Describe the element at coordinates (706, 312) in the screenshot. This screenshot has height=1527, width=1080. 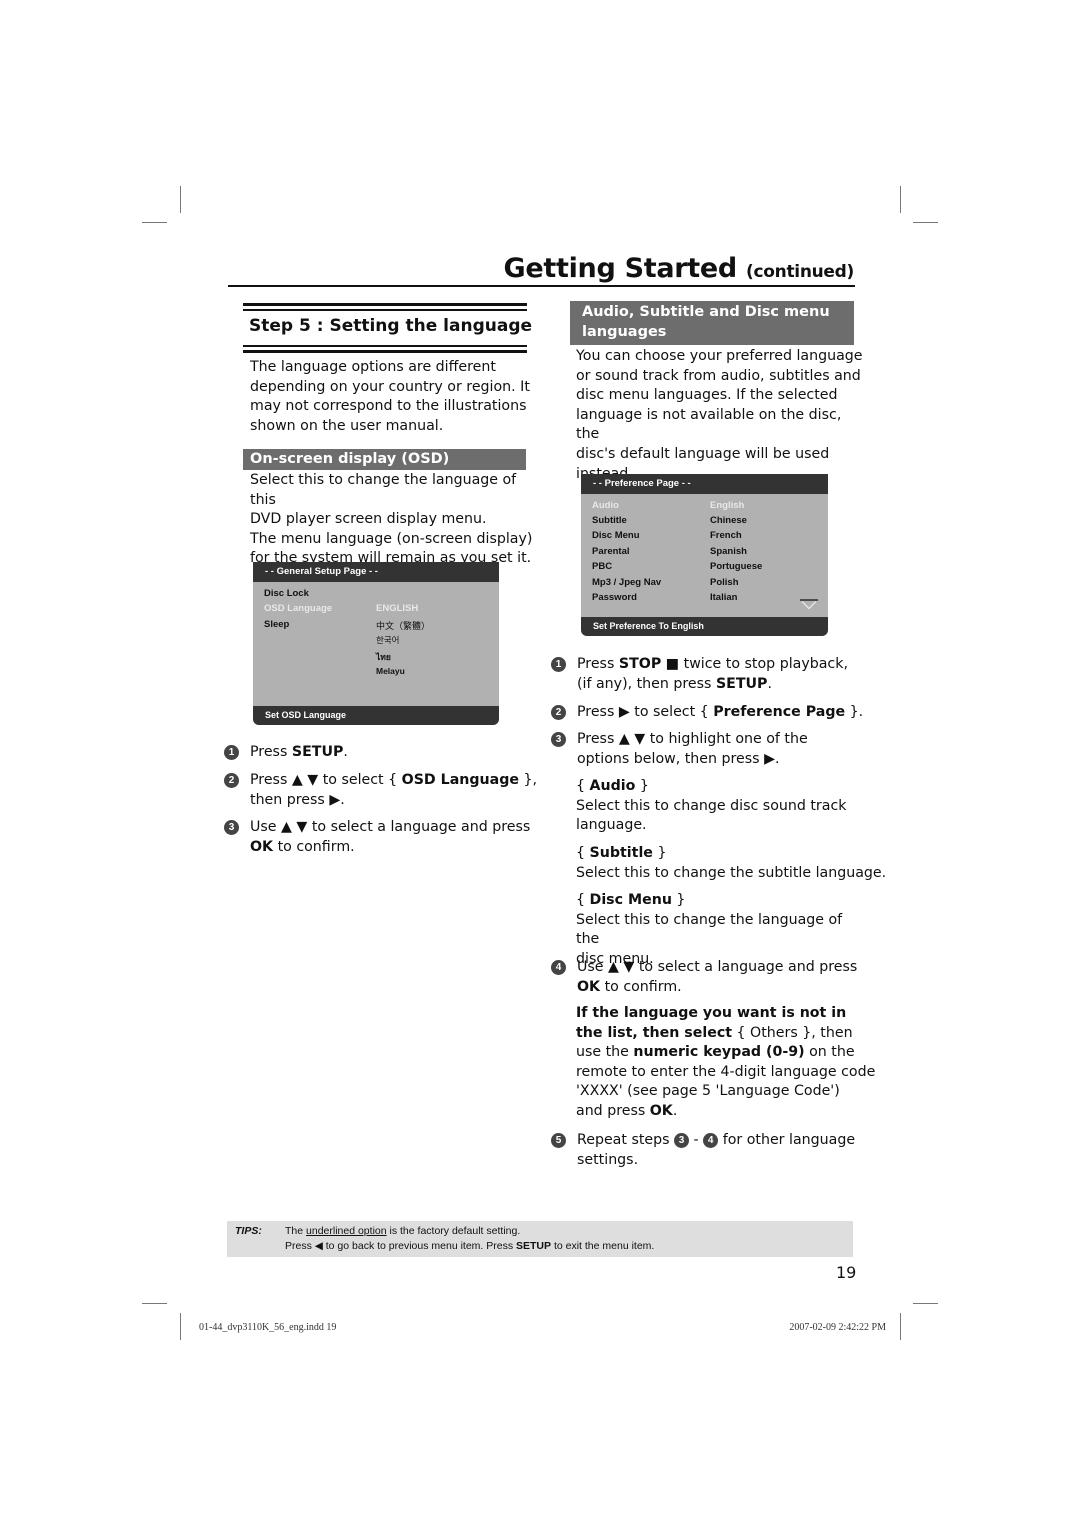
I see `text-line: Audio, Subtitle and Disc menu` at that location.